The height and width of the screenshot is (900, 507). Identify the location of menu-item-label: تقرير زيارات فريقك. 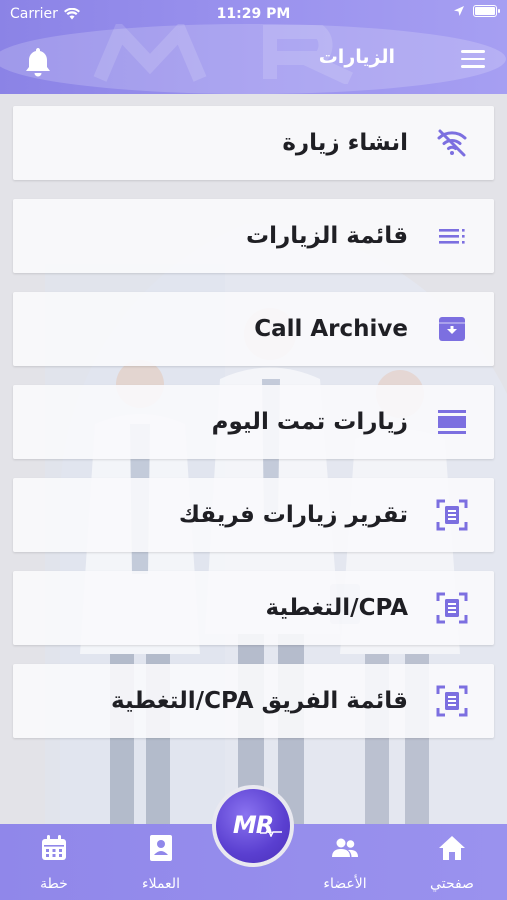
(293, 515).